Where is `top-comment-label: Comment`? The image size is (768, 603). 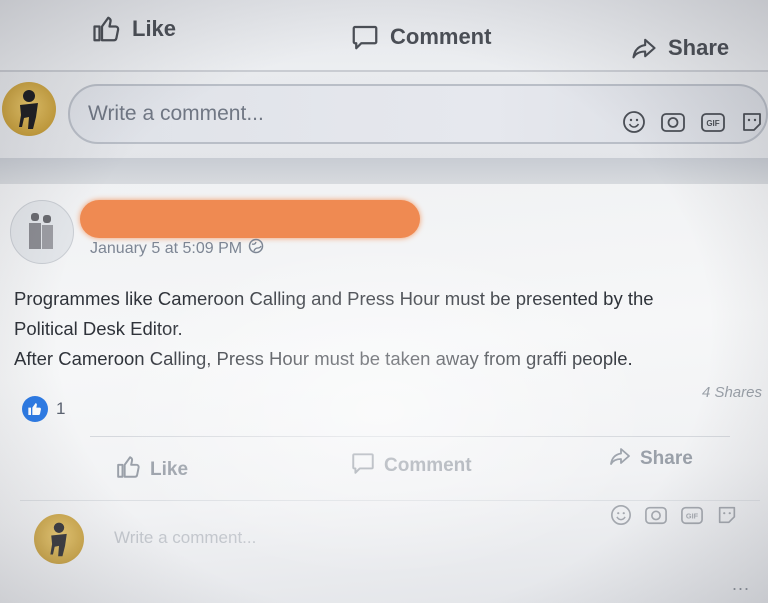 top-comment-label: Comment is located at coordinates (441, 36).